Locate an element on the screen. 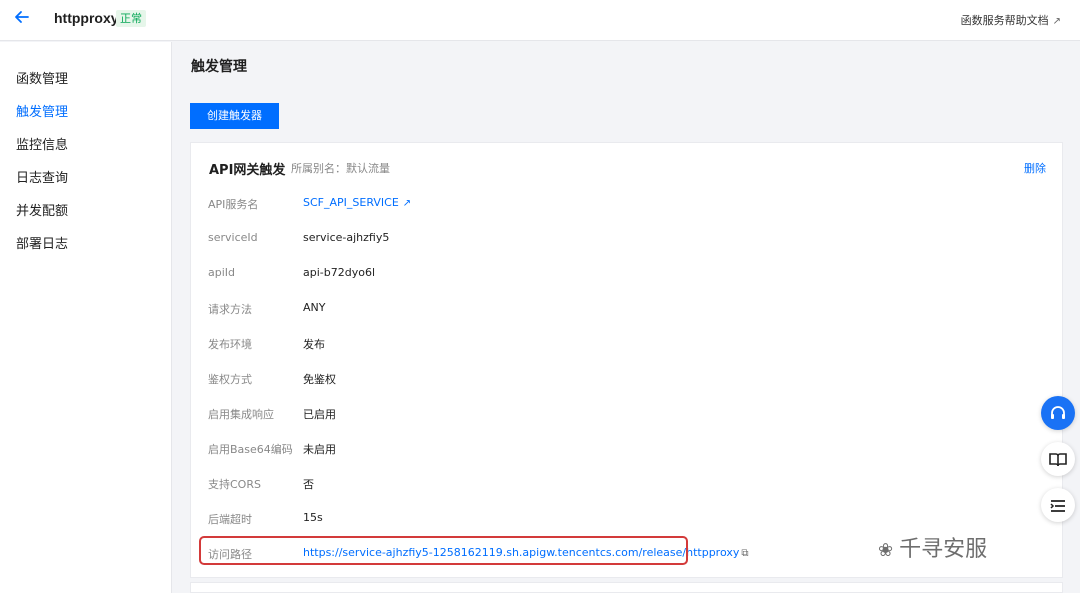 The width and height of the screenshot is (1080, 593). sidebar-item-logs: 日志查询 is located at coordinates (42, 176).